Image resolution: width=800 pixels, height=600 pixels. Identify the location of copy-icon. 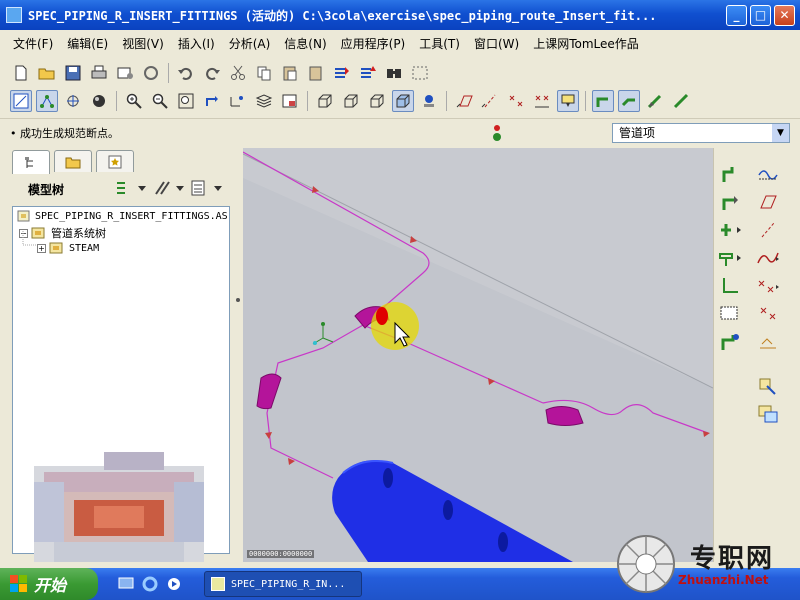
(264, 73).